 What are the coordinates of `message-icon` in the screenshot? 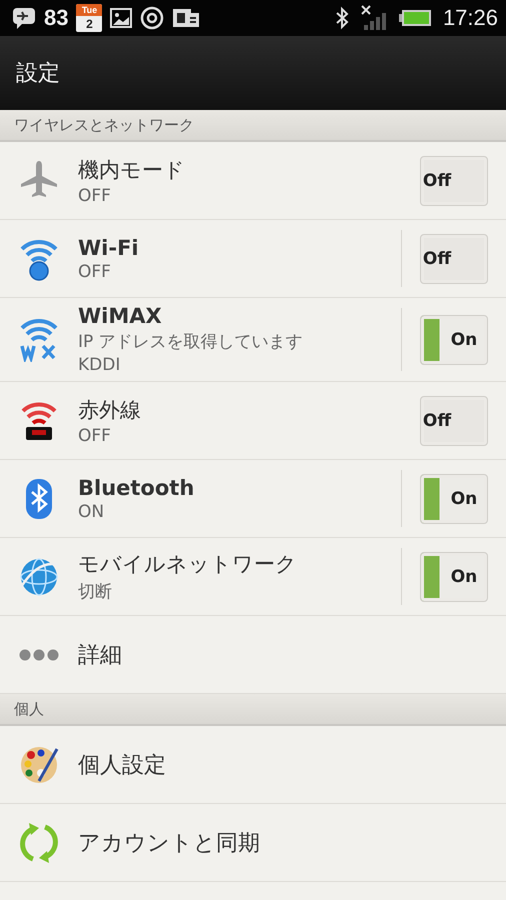 It's located at (24, 18).